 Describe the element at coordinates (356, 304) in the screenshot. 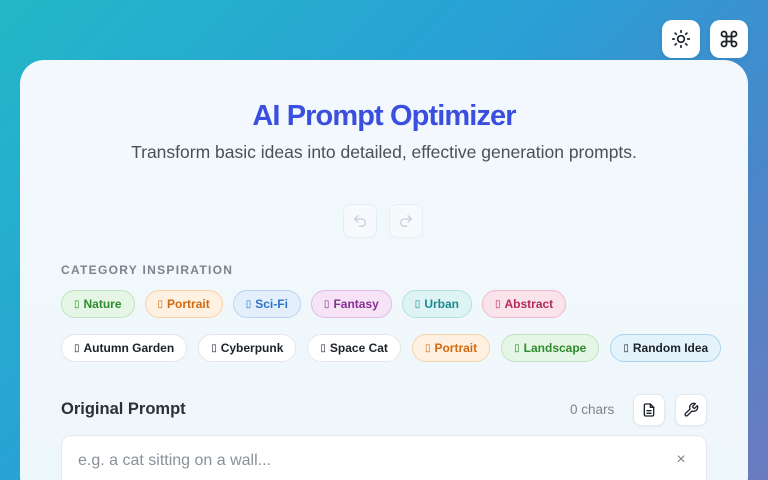

I see `chip-label: Fantasy` at that location.